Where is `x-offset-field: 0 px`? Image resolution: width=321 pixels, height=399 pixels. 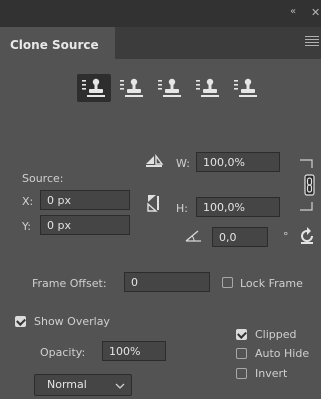
x-offset-field: 0 px is located at coordinates (85, 200).